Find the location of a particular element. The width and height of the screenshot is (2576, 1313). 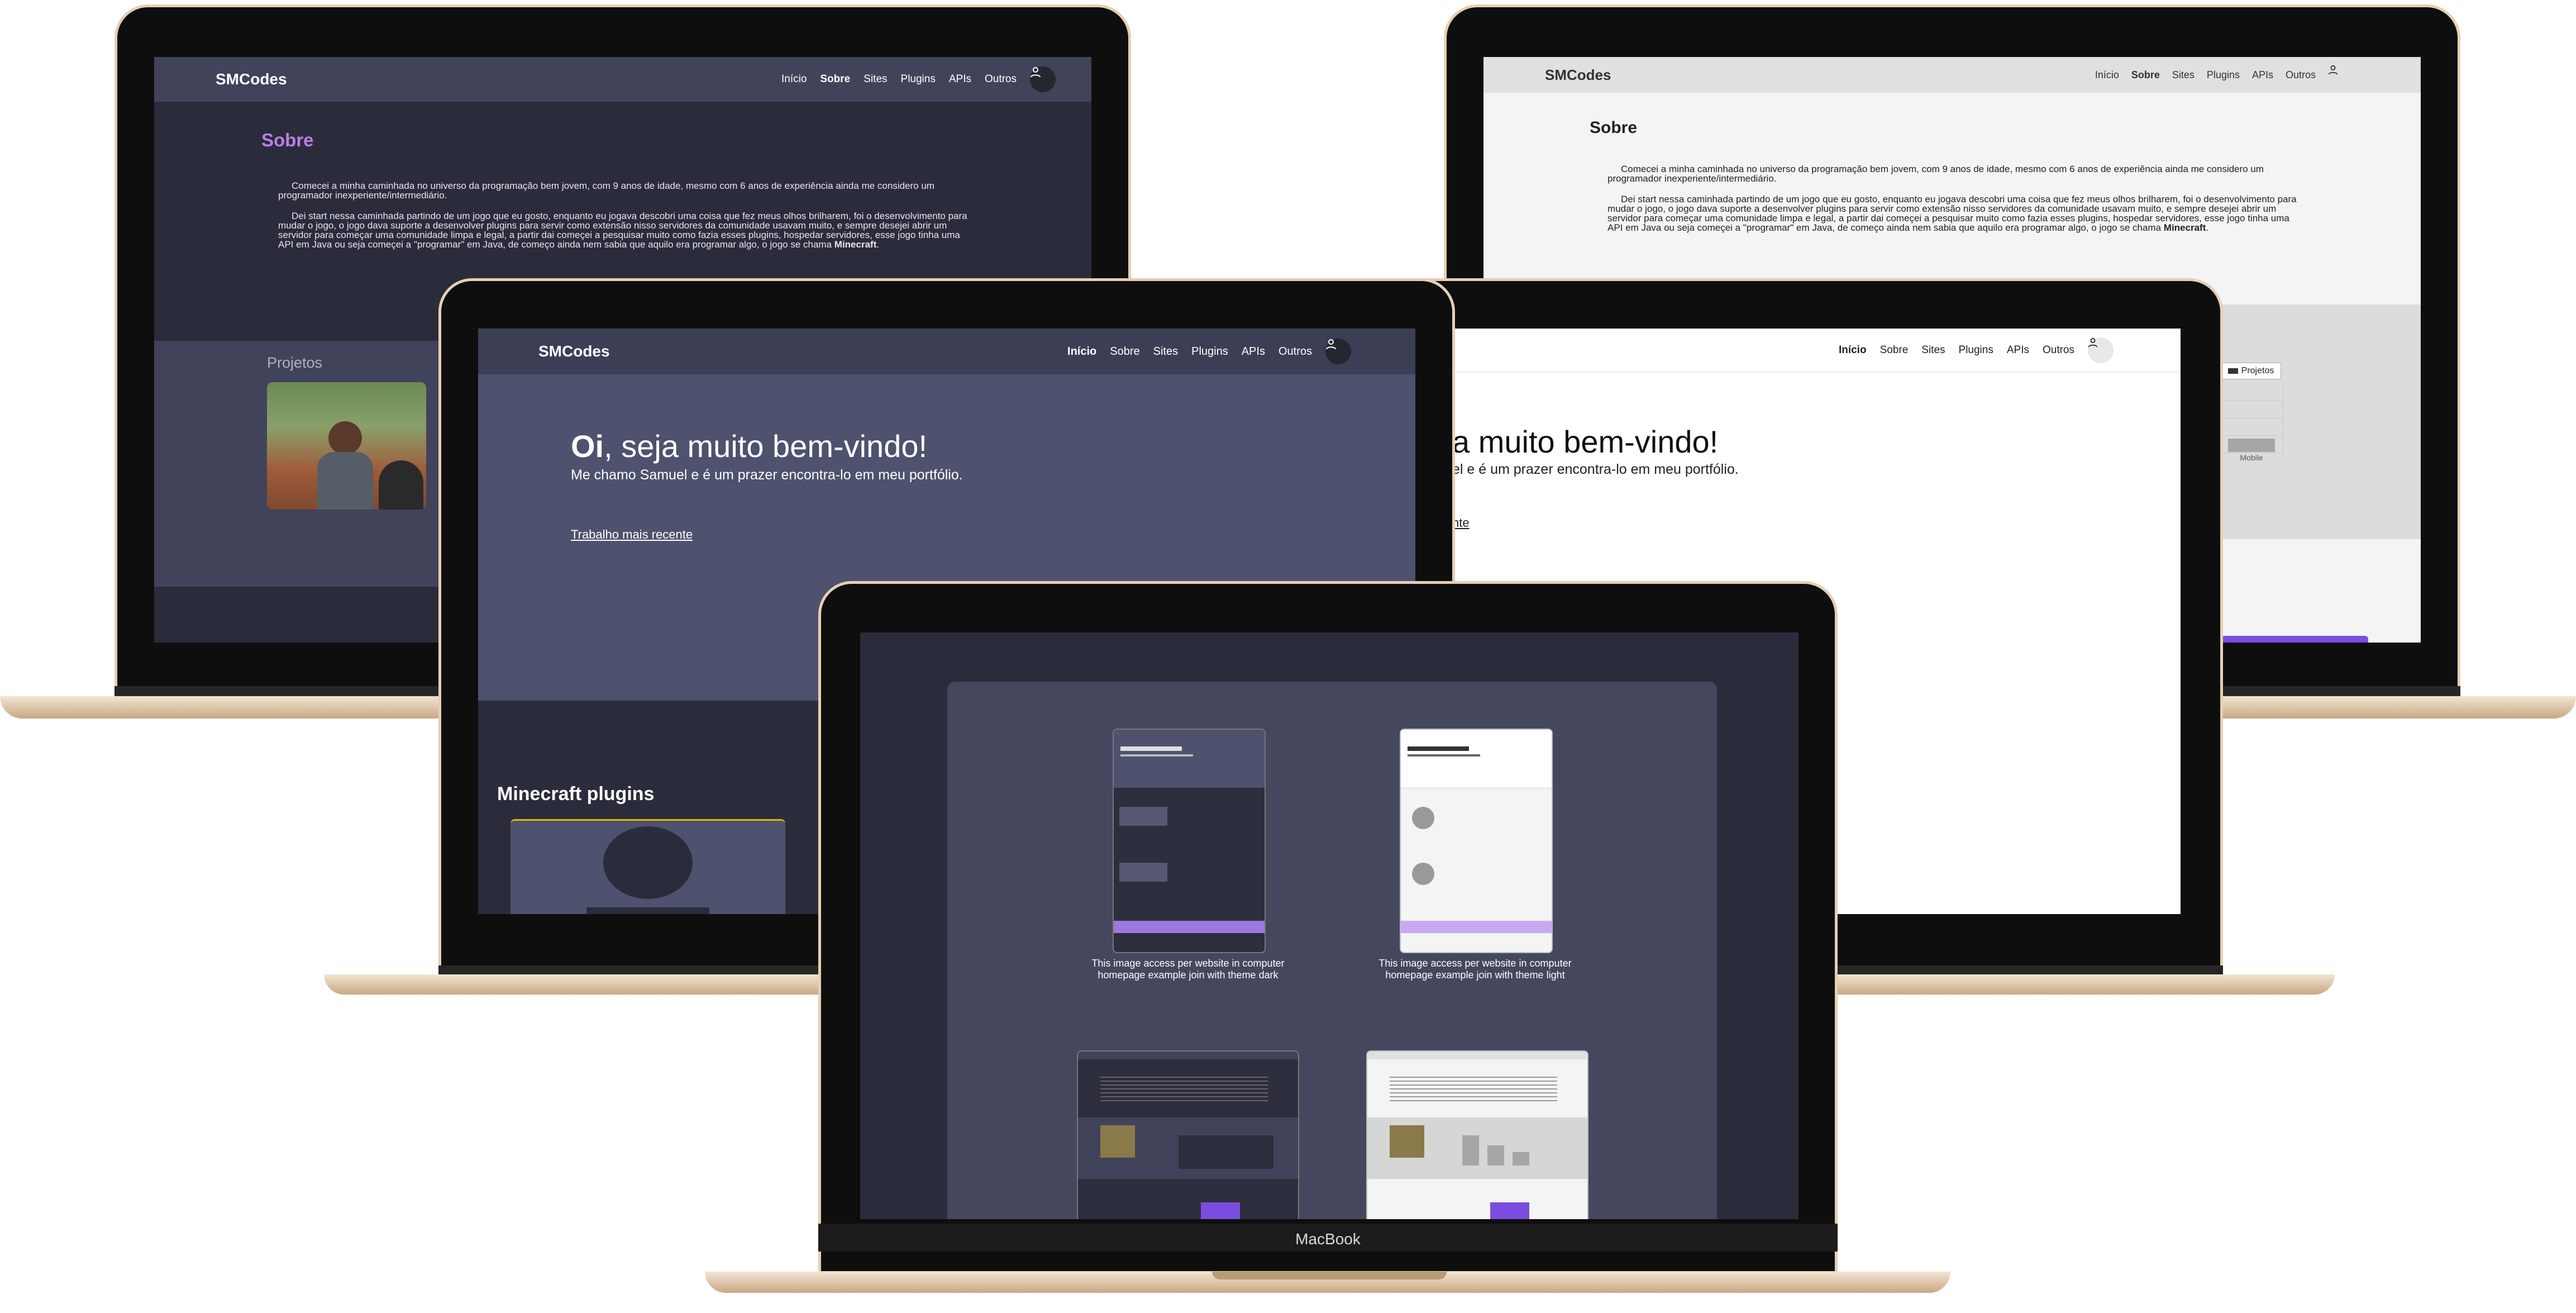

device-label: MacBook is located at coordinates (1328, 1239).